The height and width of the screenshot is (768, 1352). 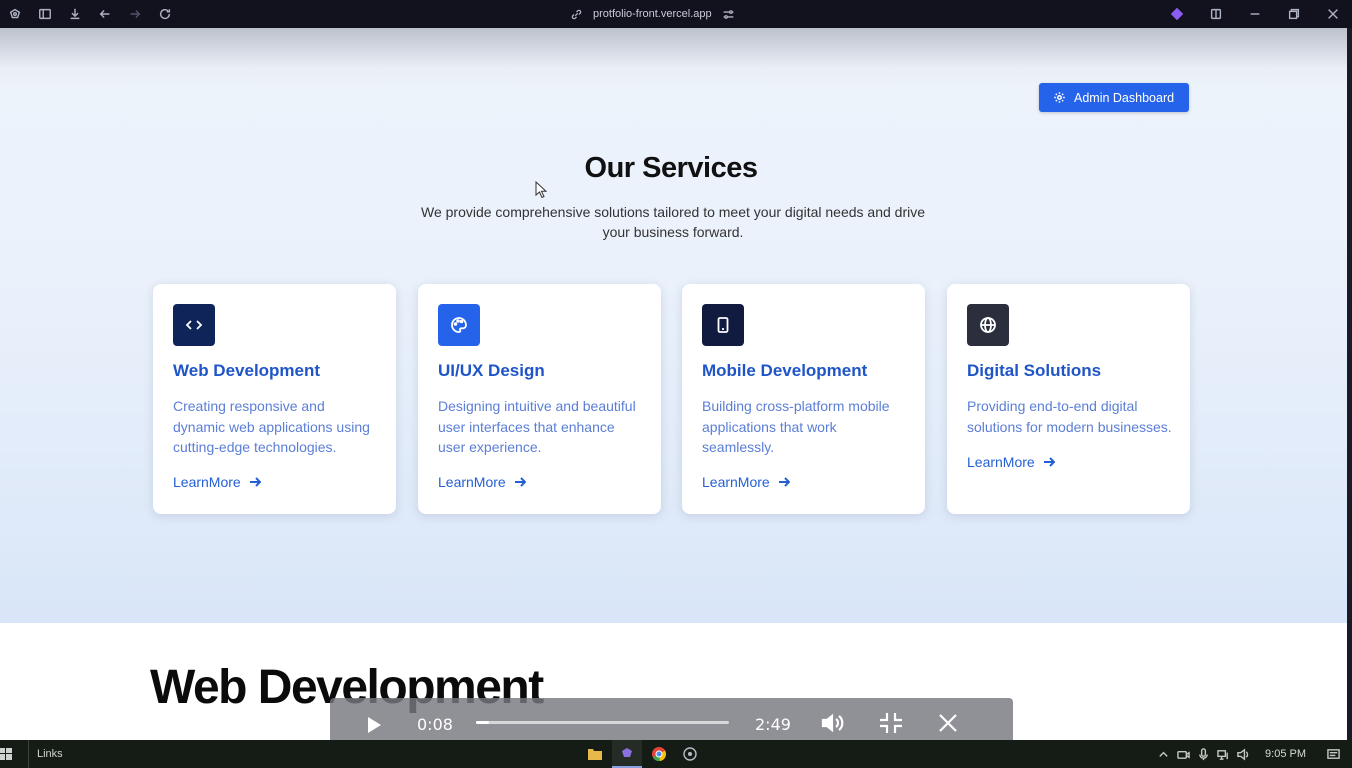 What do you see at coordinates (1243, 754) in the screenshot?
I see `speaker-icon` at bounding box center [1243, 754].